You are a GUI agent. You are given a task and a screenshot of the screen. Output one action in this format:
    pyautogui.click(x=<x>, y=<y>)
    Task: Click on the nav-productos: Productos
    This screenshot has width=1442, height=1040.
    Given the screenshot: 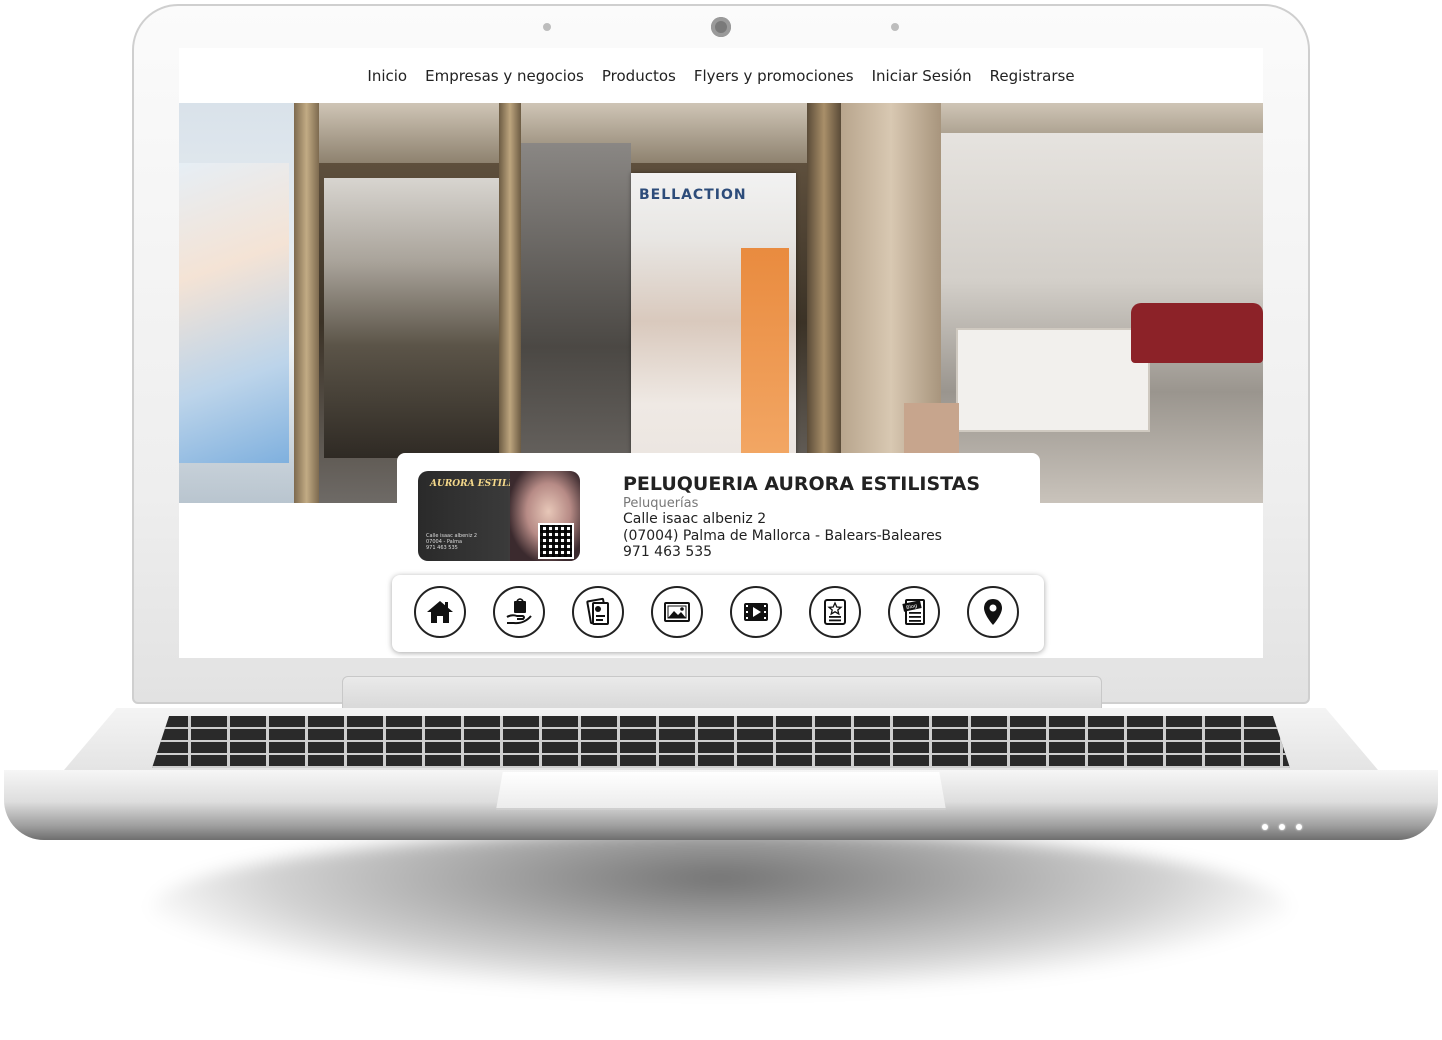 What is the action you would take?
    pyautogui.click(x=639, y=76)
    